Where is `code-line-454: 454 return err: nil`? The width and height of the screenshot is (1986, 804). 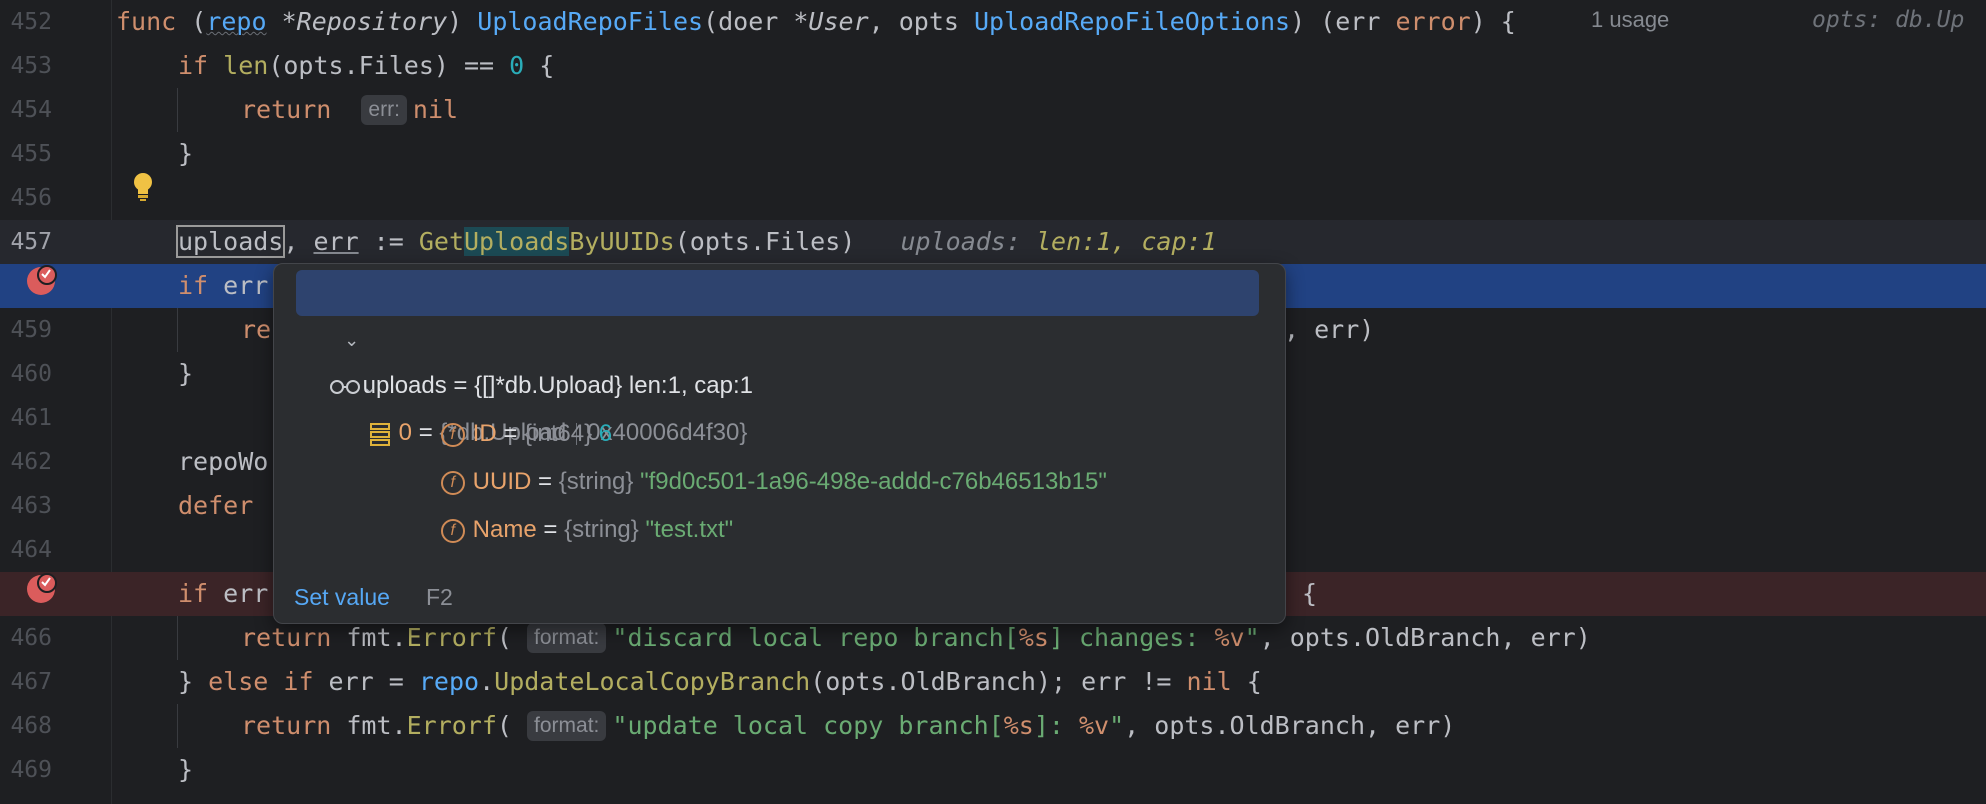
code-line-454: 454 return err: nil is located at coordinates (993, 110).